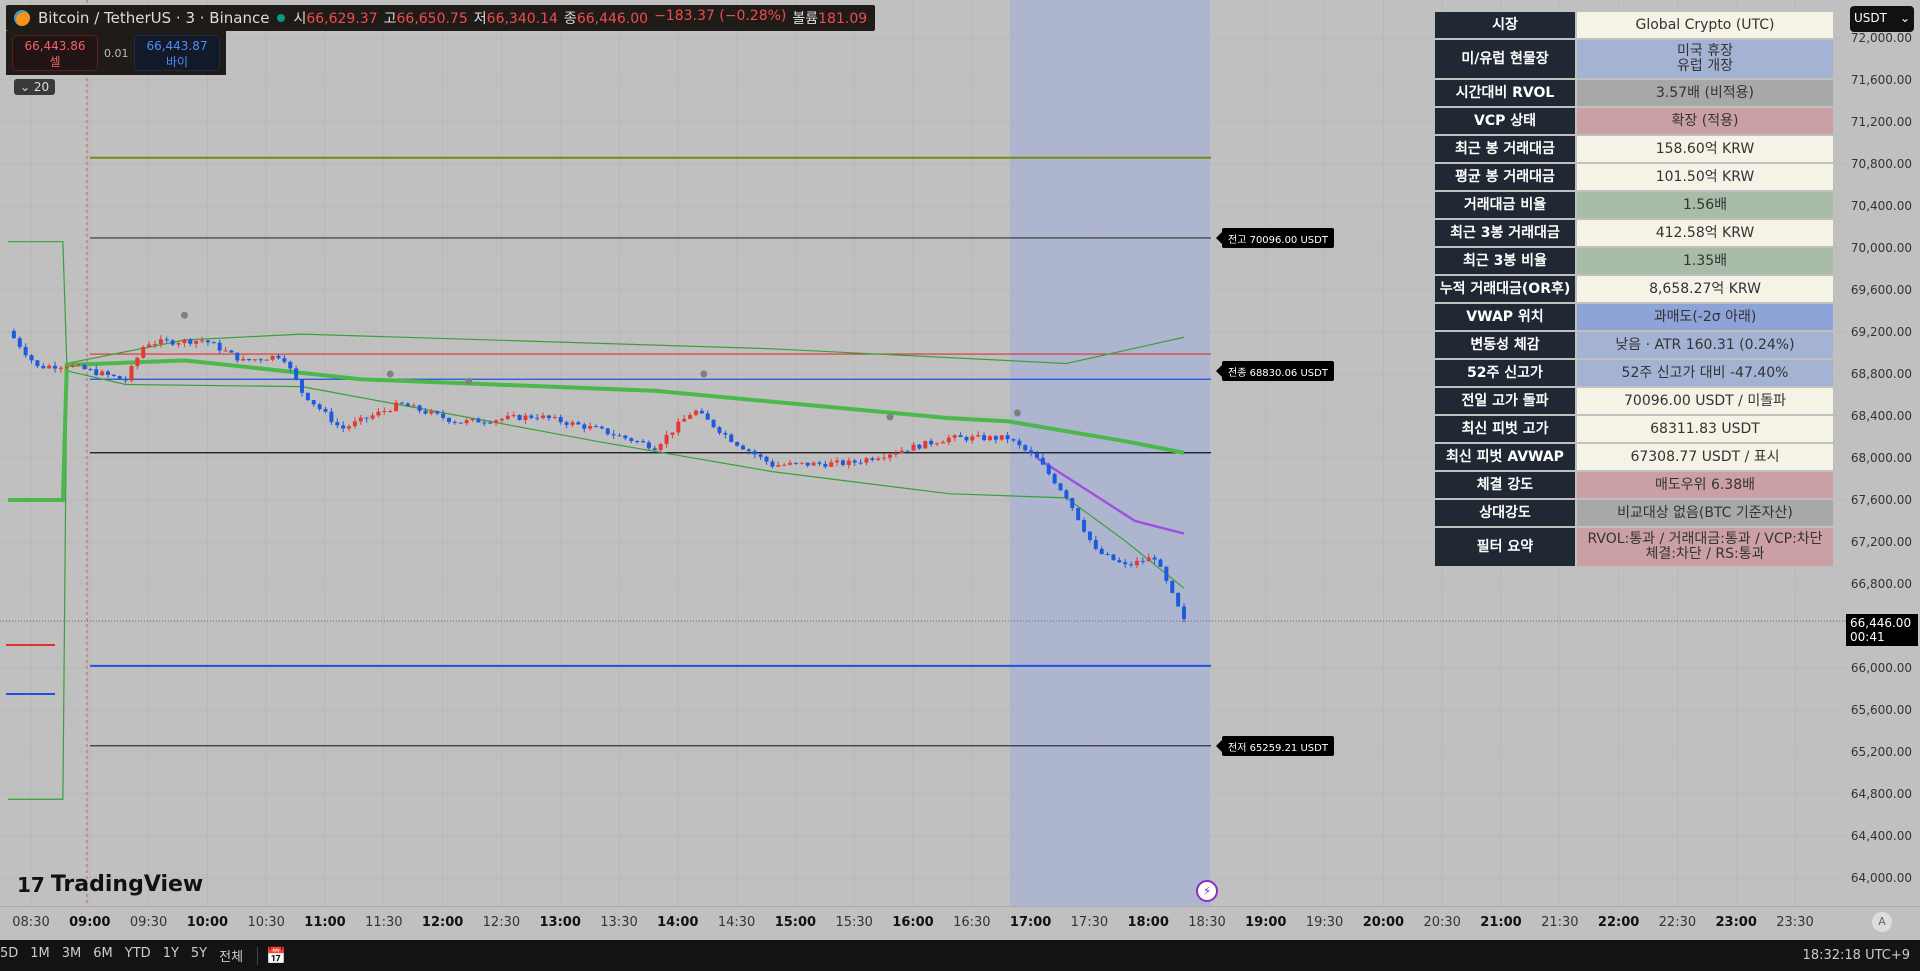 The width and height of the screenshot is (1920, 971). Describe the element at coordinates (913, 922) in the screenshot. I see `time-tick-label: 16:00` at that location.